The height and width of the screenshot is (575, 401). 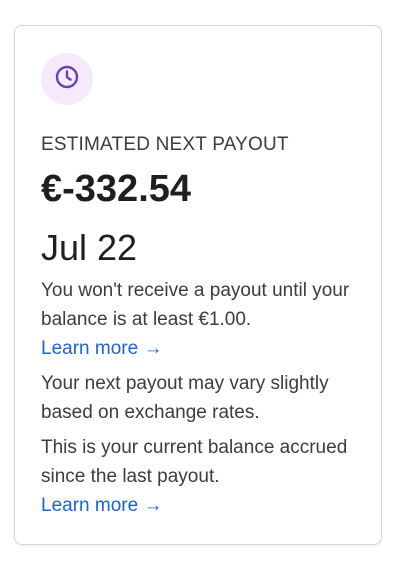 I want to click on clock-icon-badge, so click(x=67, y=79).